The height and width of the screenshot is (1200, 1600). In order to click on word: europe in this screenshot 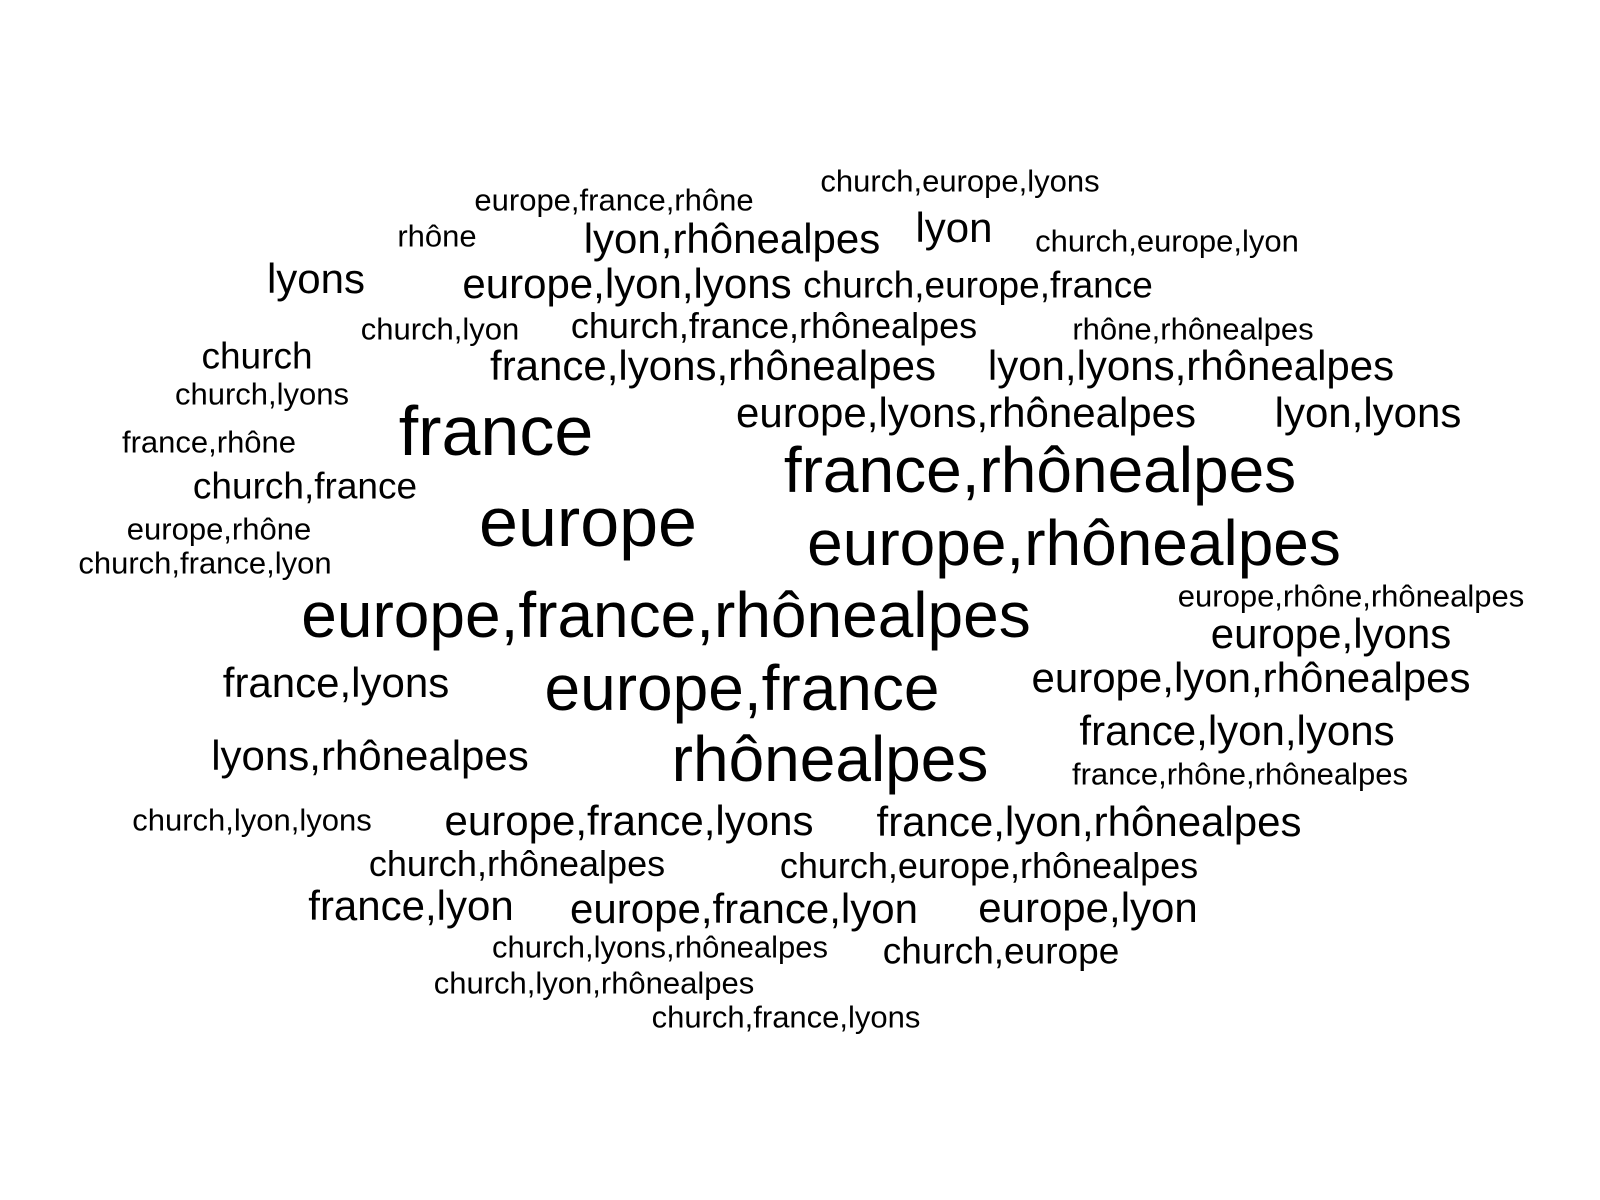, I will do `click(588, 522)`.